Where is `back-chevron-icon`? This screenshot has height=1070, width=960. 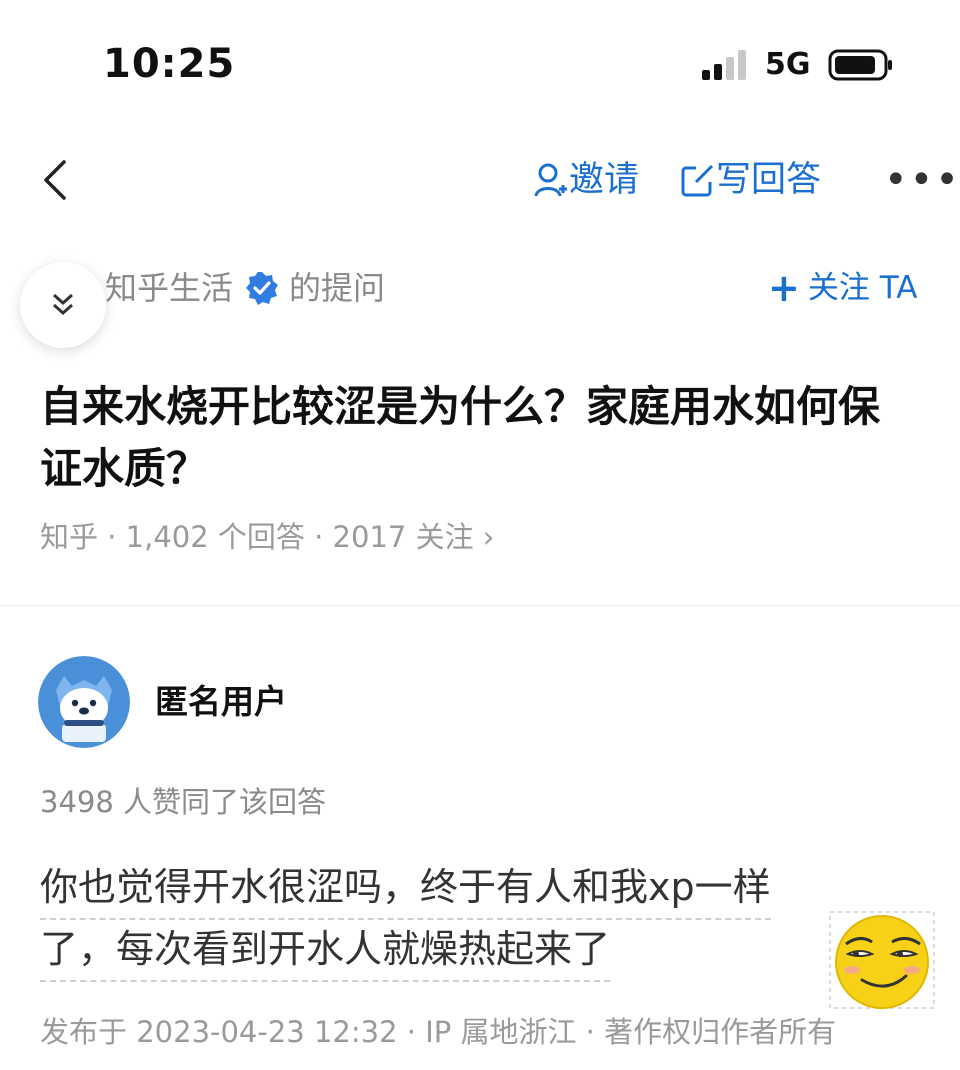
back-chevron-icon is located at coordinates (56, 180).